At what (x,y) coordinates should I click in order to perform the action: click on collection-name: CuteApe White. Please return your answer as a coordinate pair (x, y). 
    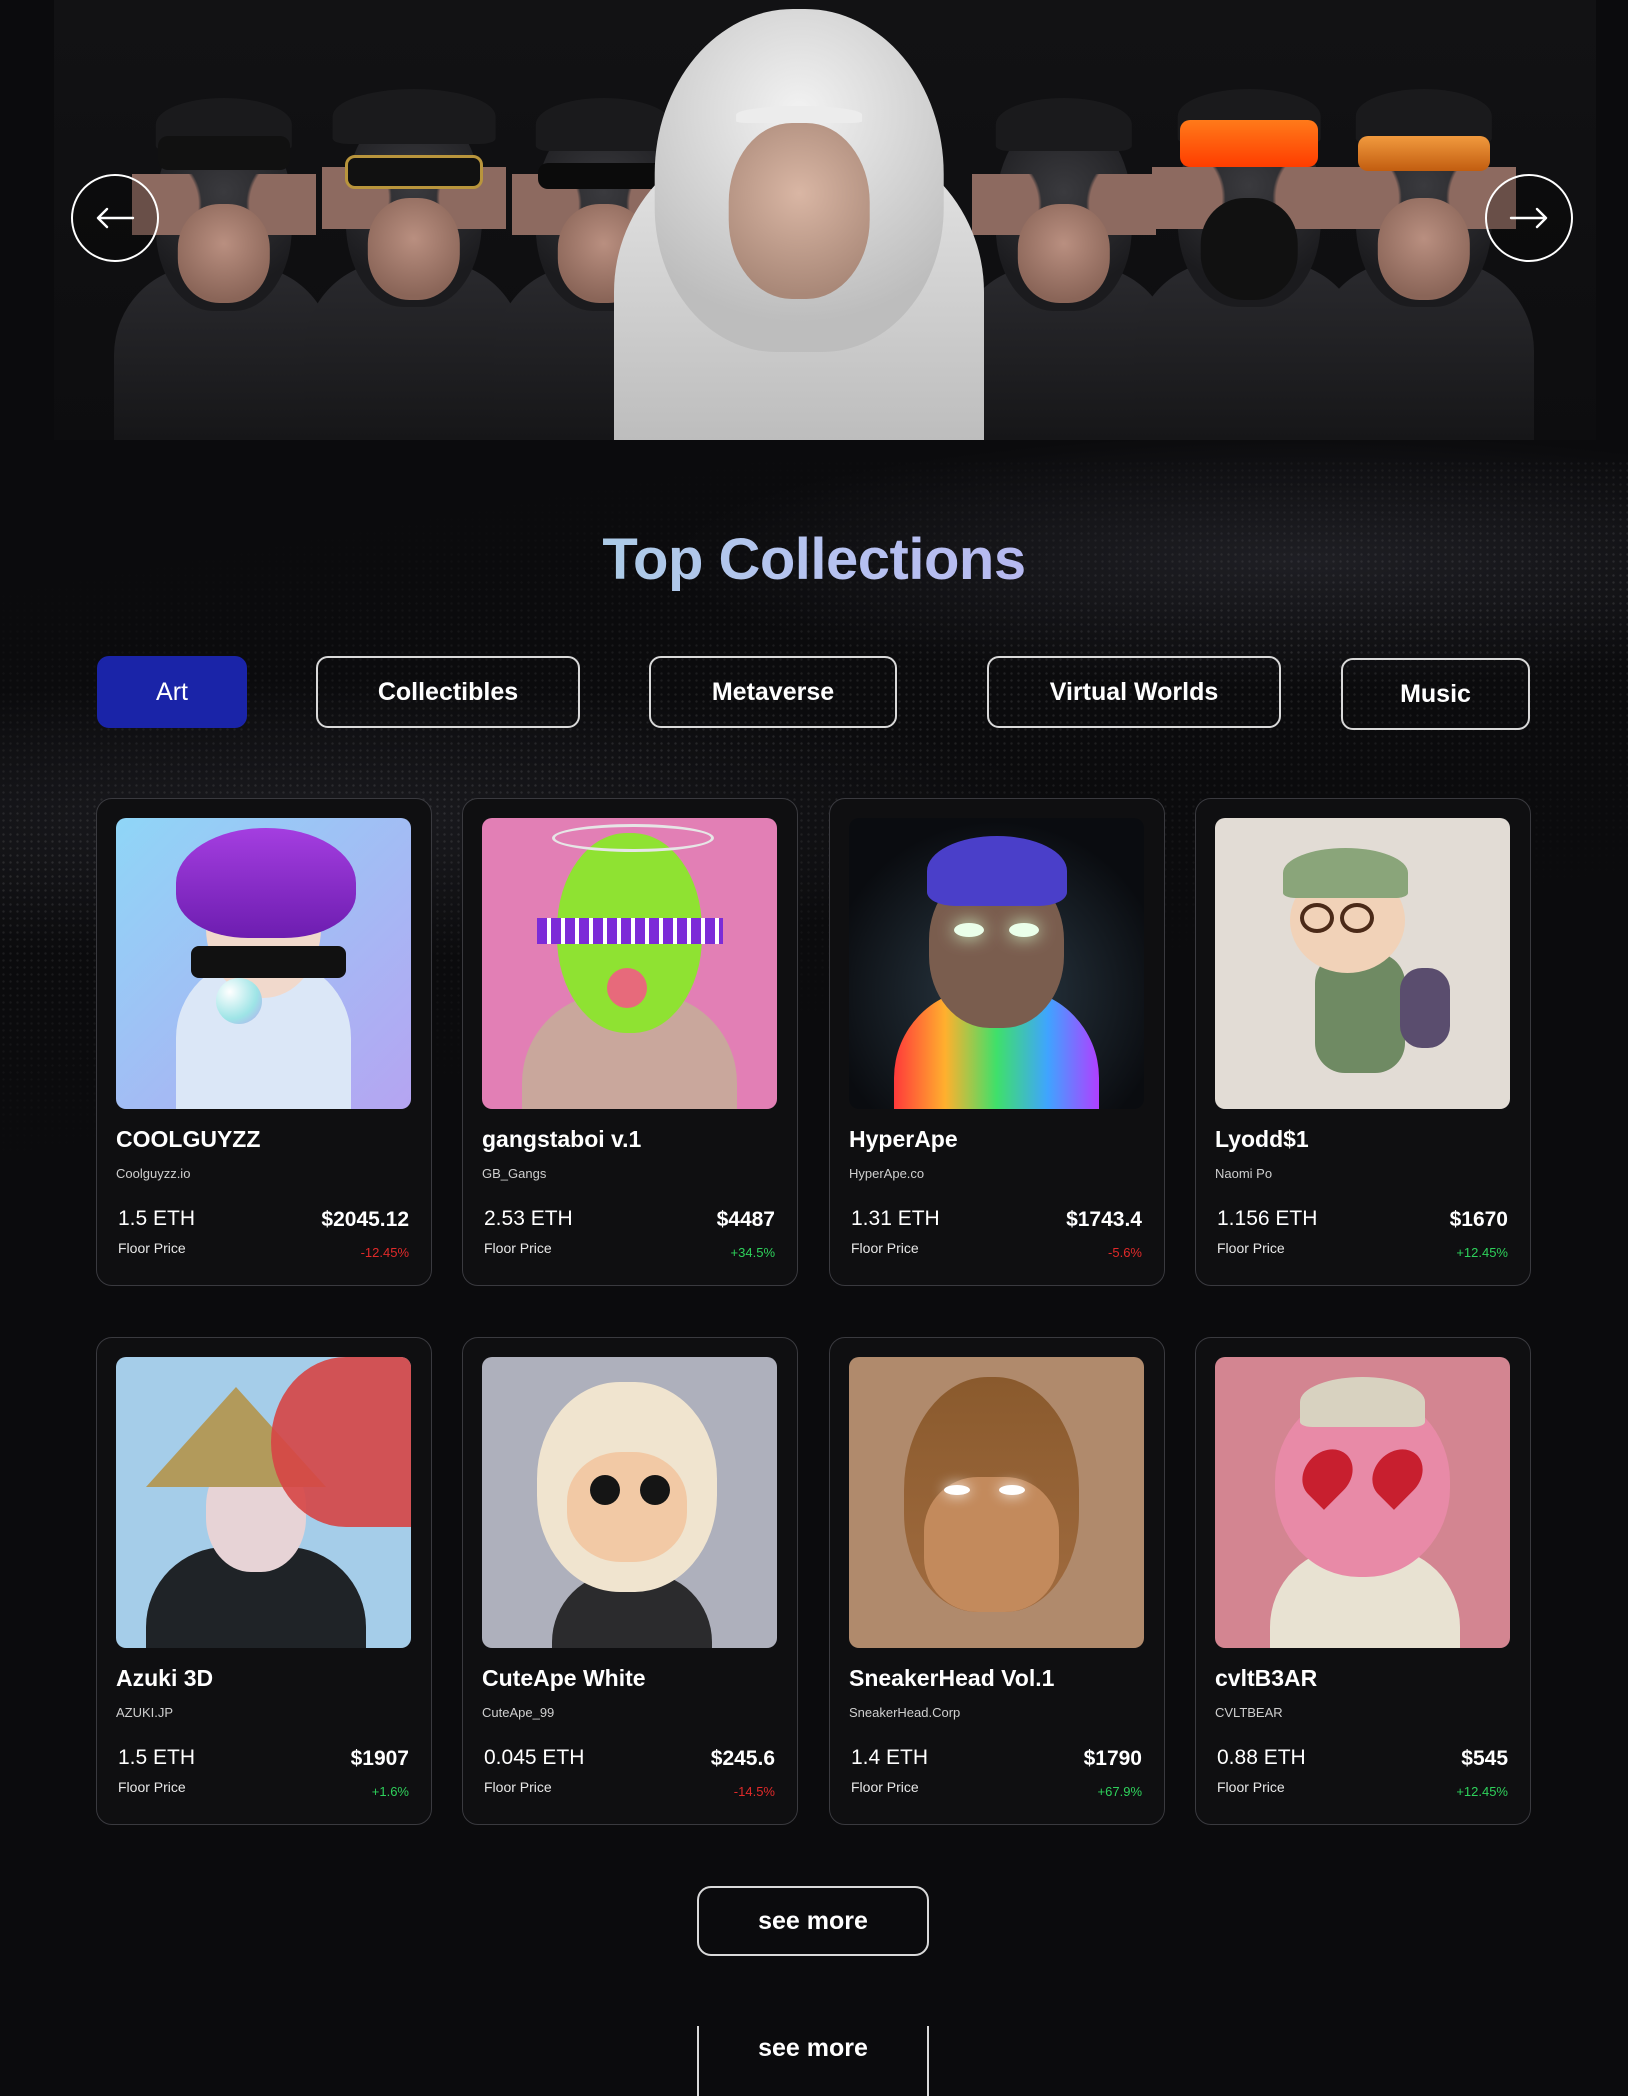
    Looking at the image, I should click on (564, 1678).